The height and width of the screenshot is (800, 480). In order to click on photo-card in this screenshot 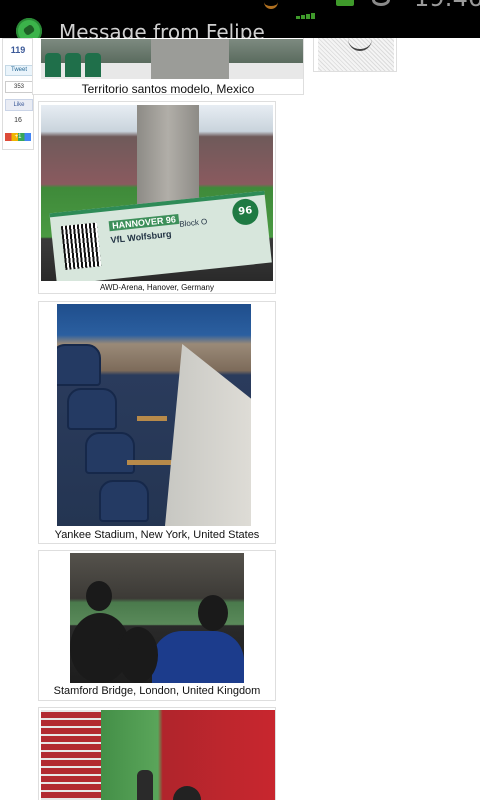, I will do `click(157, 753)`.